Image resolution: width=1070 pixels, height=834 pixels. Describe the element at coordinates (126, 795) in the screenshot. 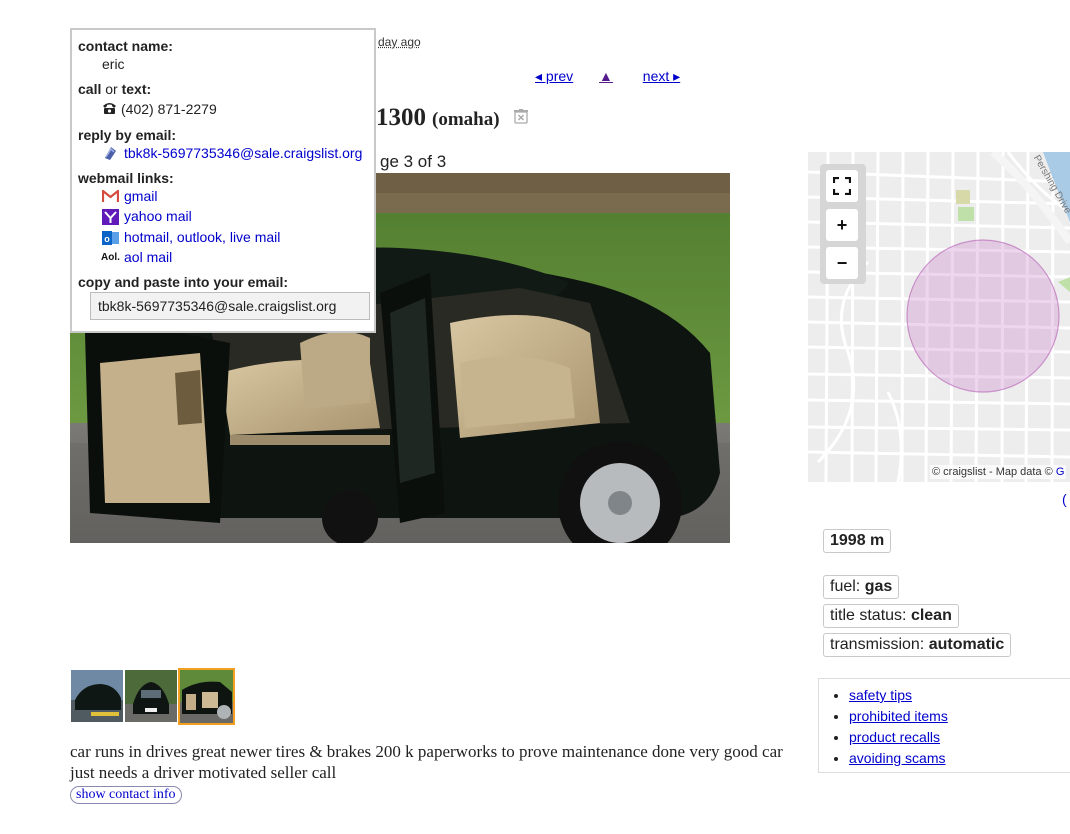

I see `show-contact-info-button: show contact info` at that location.